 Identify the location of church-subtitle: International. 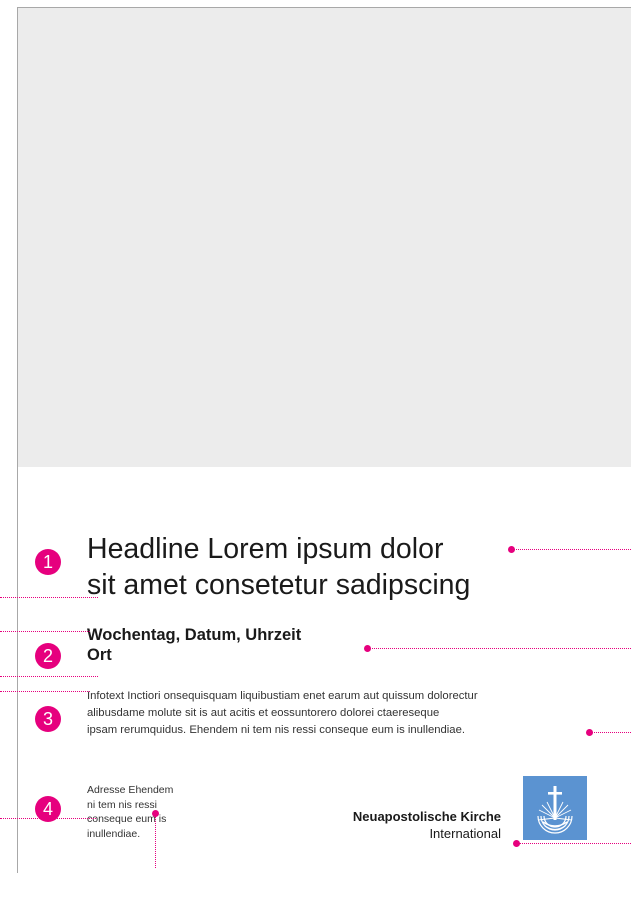
(465, 833).